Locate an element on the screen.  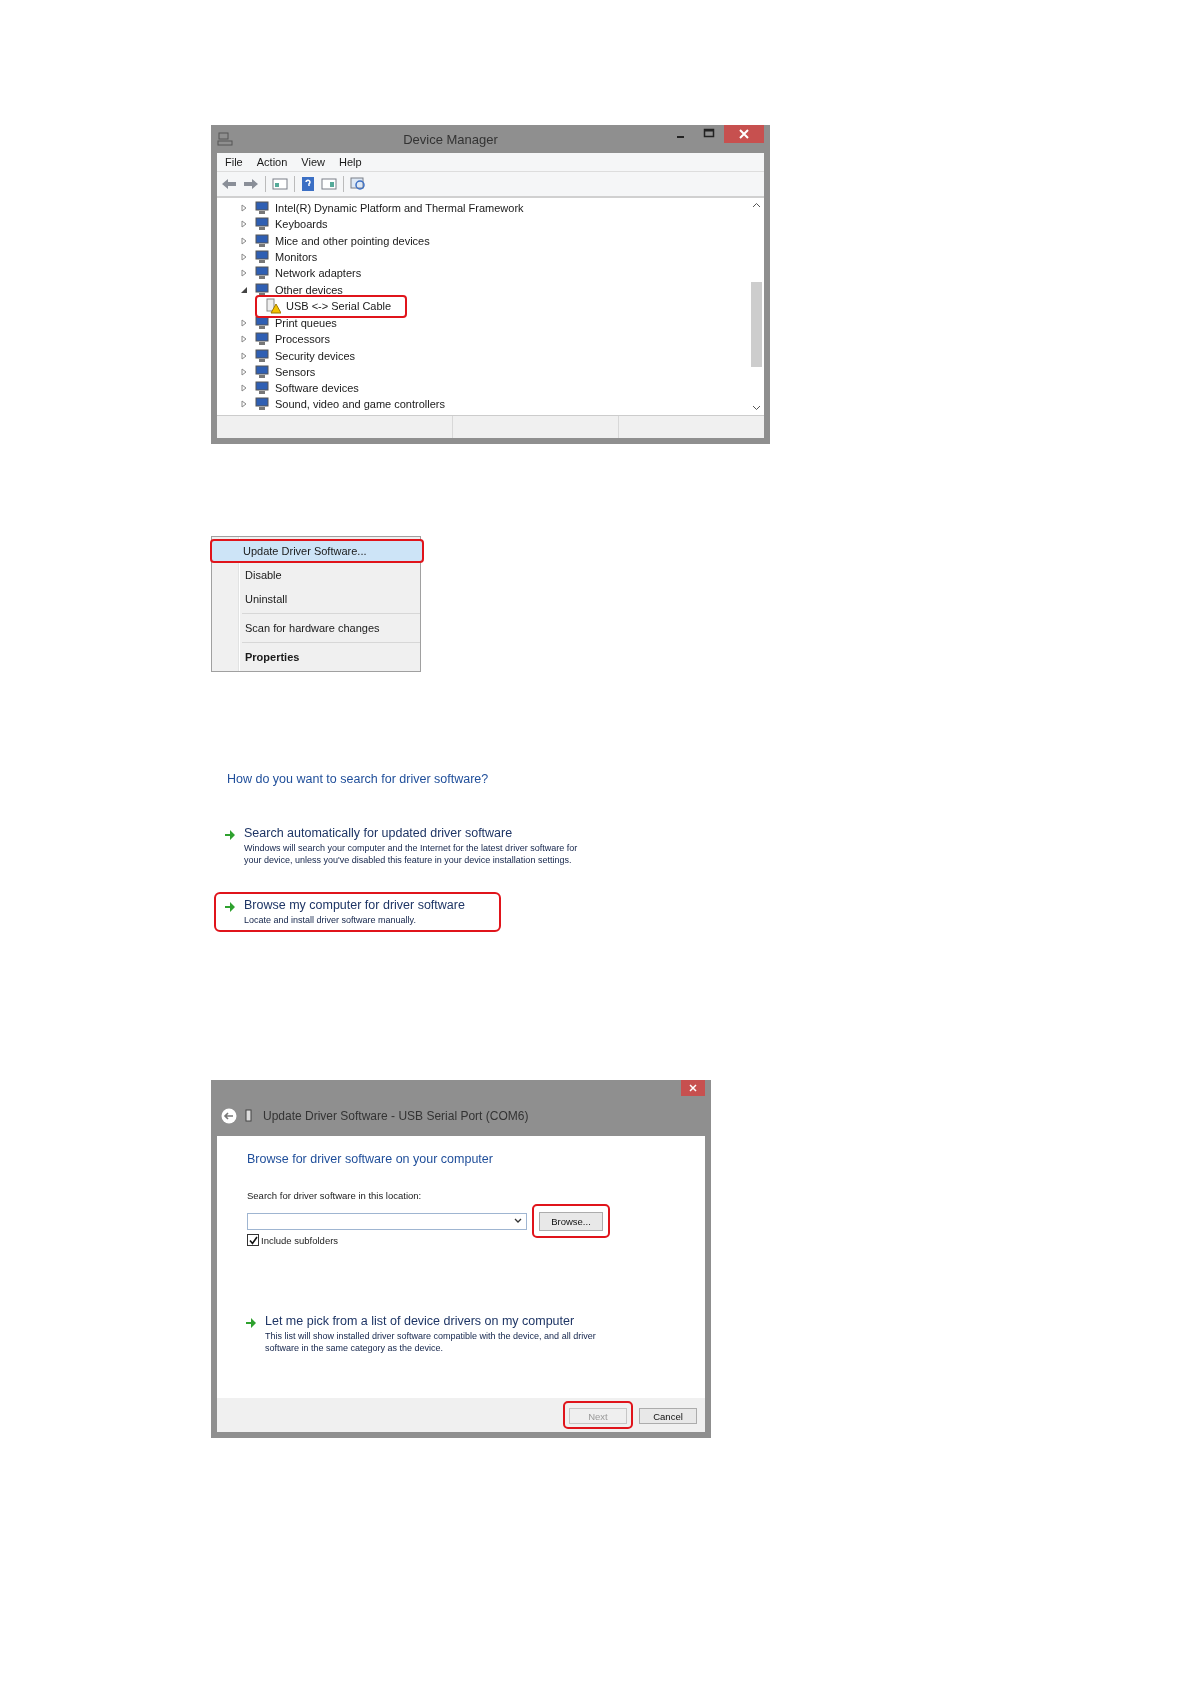
menu-item: Properties is located at coordinates (316, 657).